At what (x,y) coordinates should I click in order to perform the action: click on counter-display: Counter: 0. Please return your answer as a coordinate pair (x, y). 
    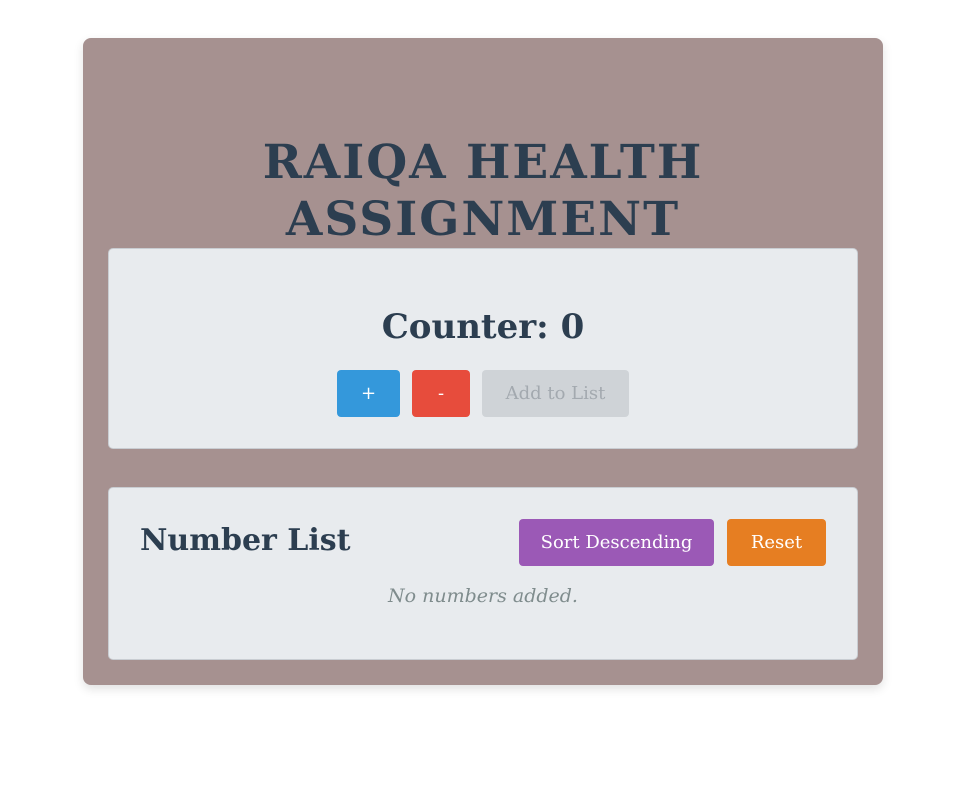
    Looking at the image, I should click on (483, 327).